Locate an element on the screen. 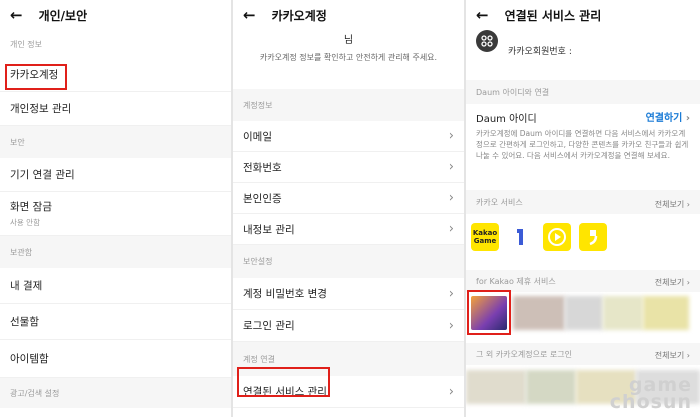 The image size is (700, 417). menu-item-login-management: 로그인 관리 › is located at coordinates (348, 326).